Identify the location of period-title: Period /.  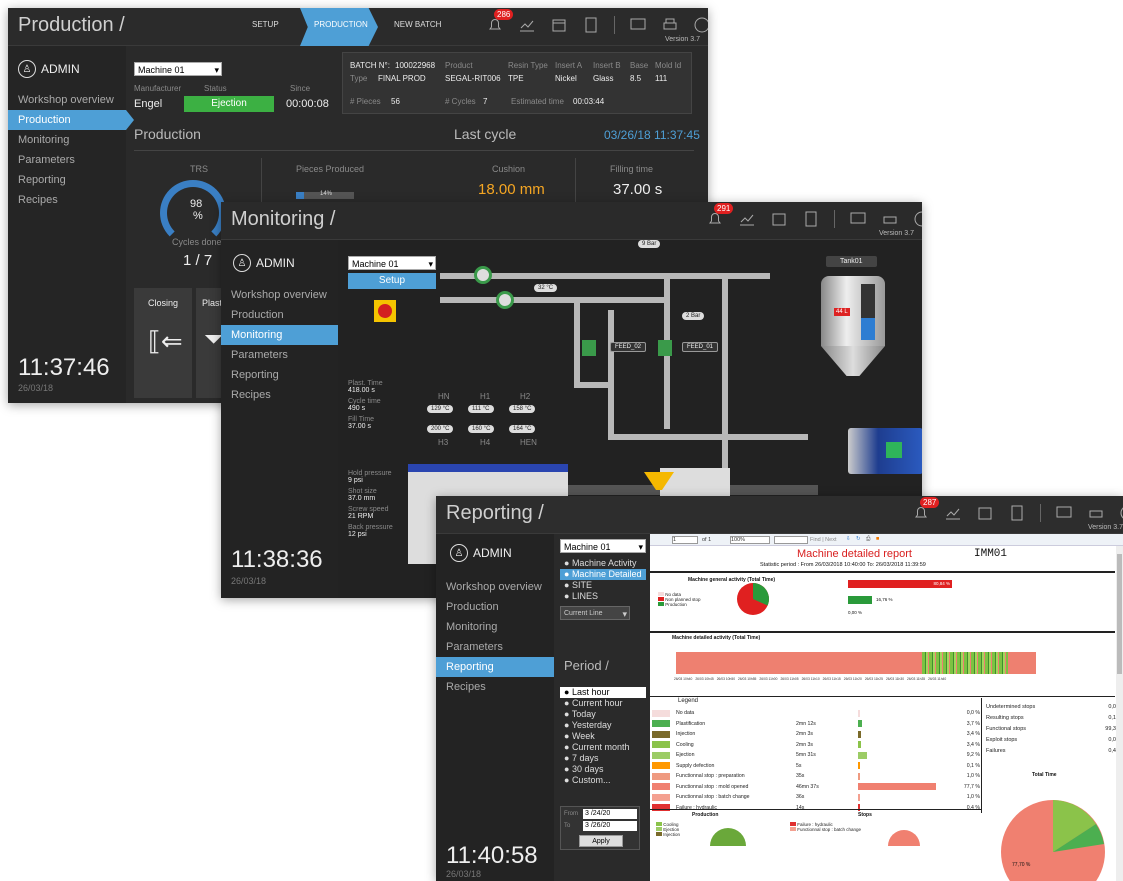
(586, 665).